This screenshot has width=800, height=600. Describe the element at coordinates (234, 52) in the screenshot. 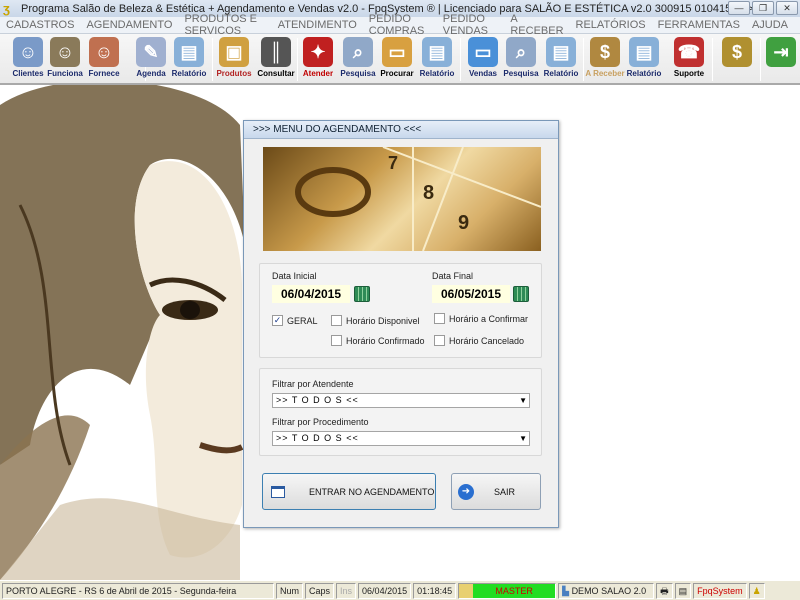

I see `boxes-icon: ▣` at that location.